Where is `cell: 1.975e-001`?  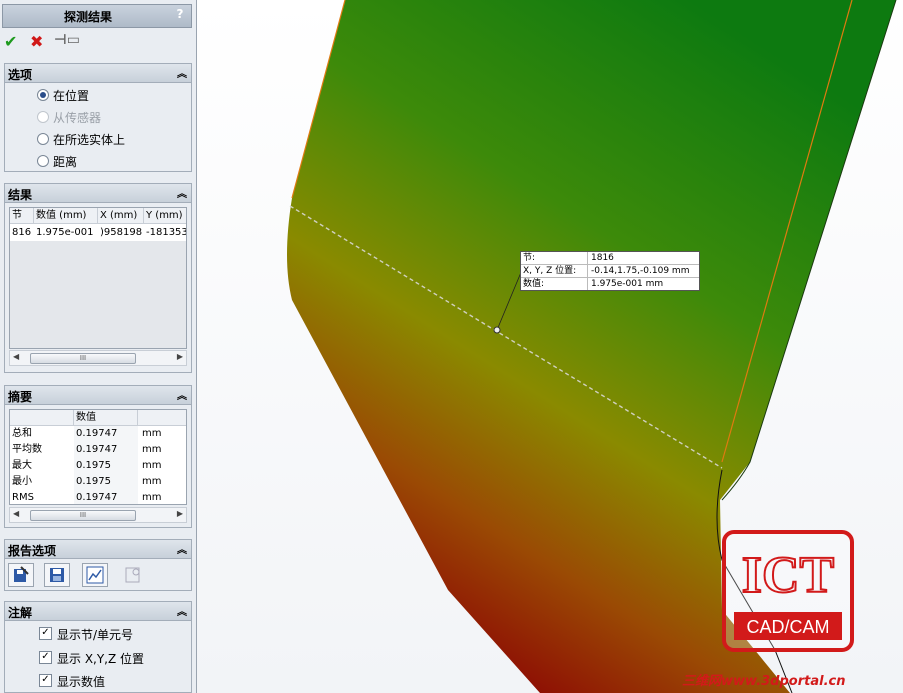
cell: 1.975e-001 is located at coordinates (65, 232).